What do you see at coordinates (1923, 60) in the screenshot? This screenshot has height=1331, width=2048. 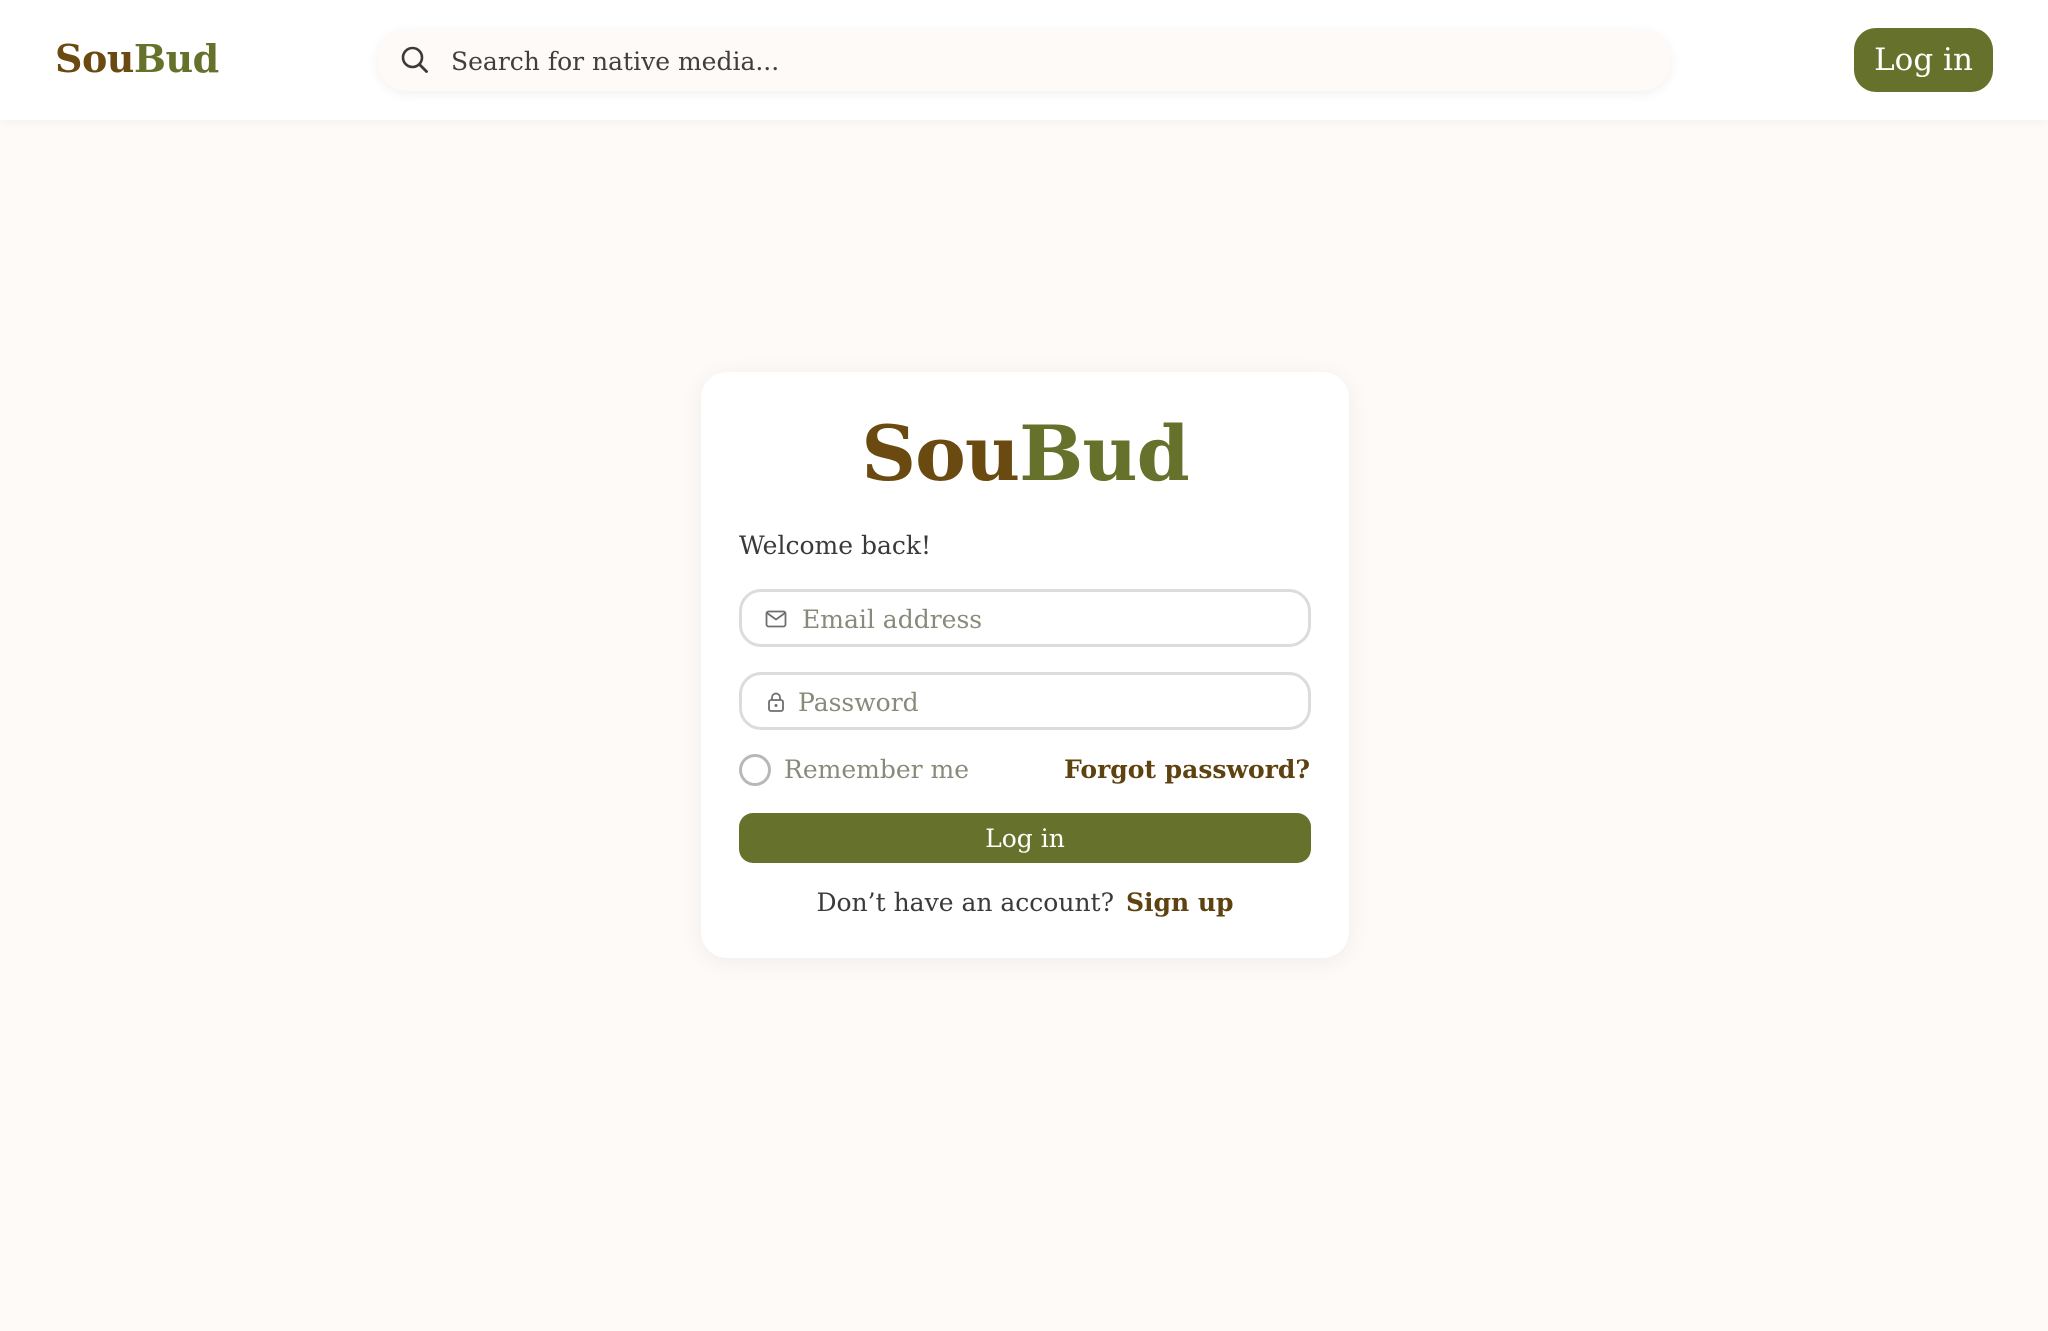 I see `header-login-button: Log in` at bounding box center [1923, 60].